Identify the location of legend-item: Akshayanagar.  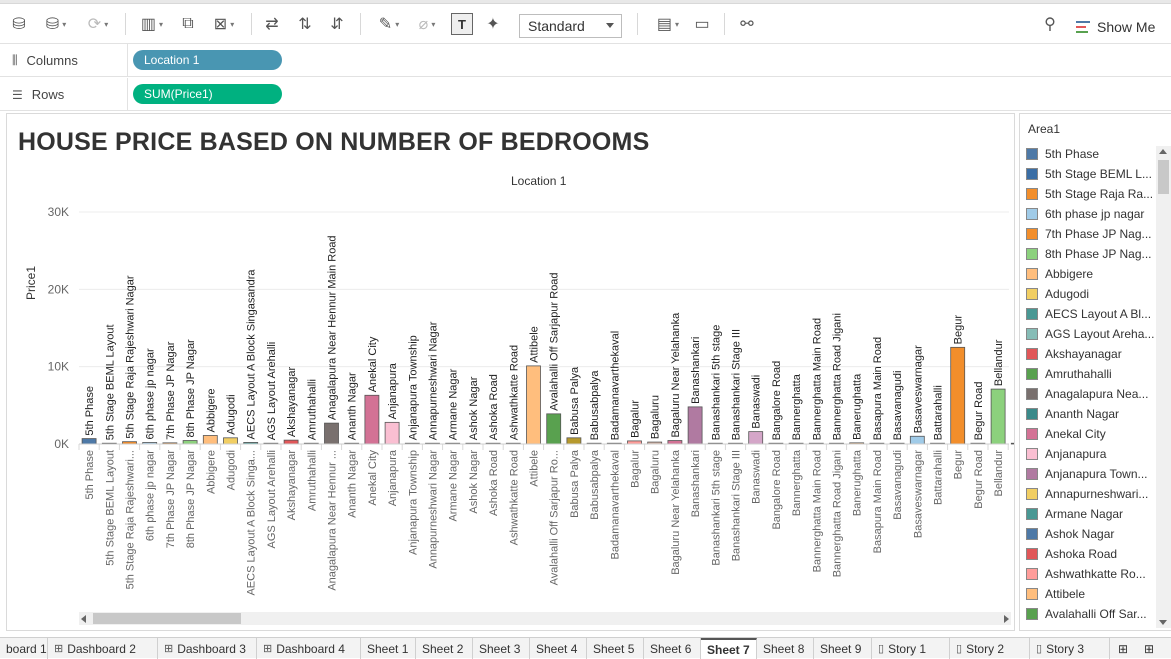
(1092, 354).